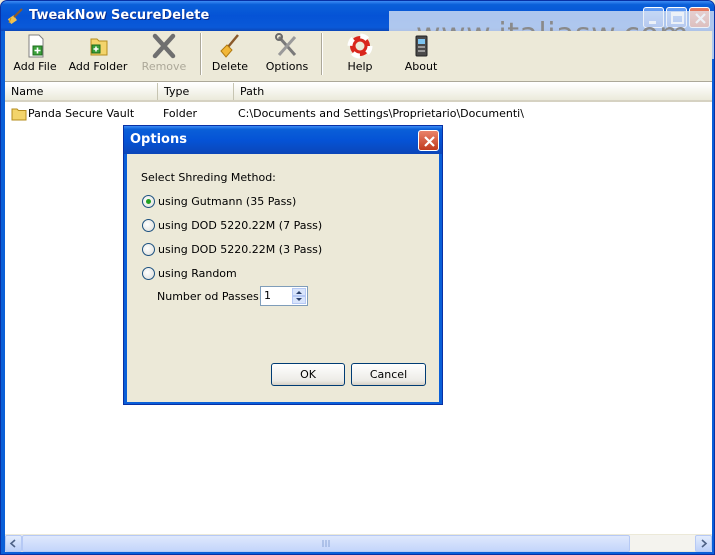  Describe the element at coordinates (81, 113) in the screenshot. I see `list-item-name: Panda Secure Vault` at that location.